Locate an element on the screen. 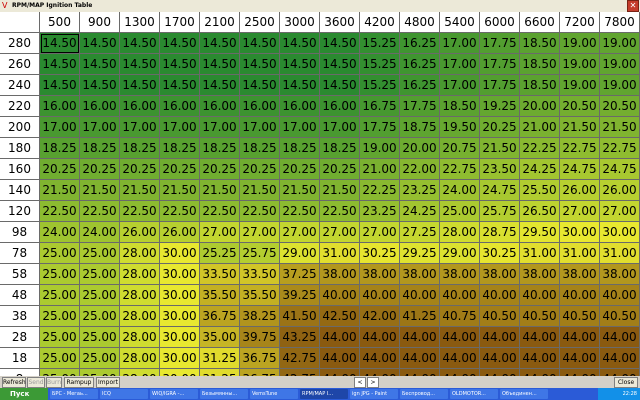  table-cell: 38.25 is located at coordinates (260, 316).